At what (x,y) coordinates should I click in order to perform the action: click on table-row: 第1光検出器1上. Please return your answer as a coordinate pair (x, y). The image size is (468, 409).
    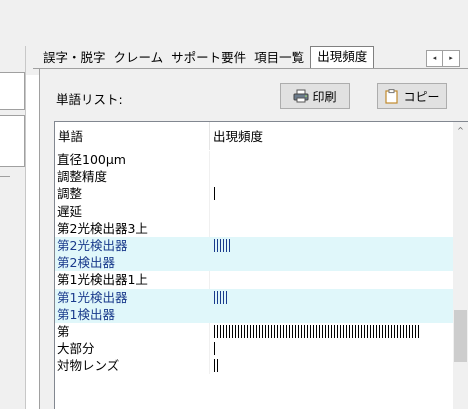
    Looking at the image, I should click on (255, 280).